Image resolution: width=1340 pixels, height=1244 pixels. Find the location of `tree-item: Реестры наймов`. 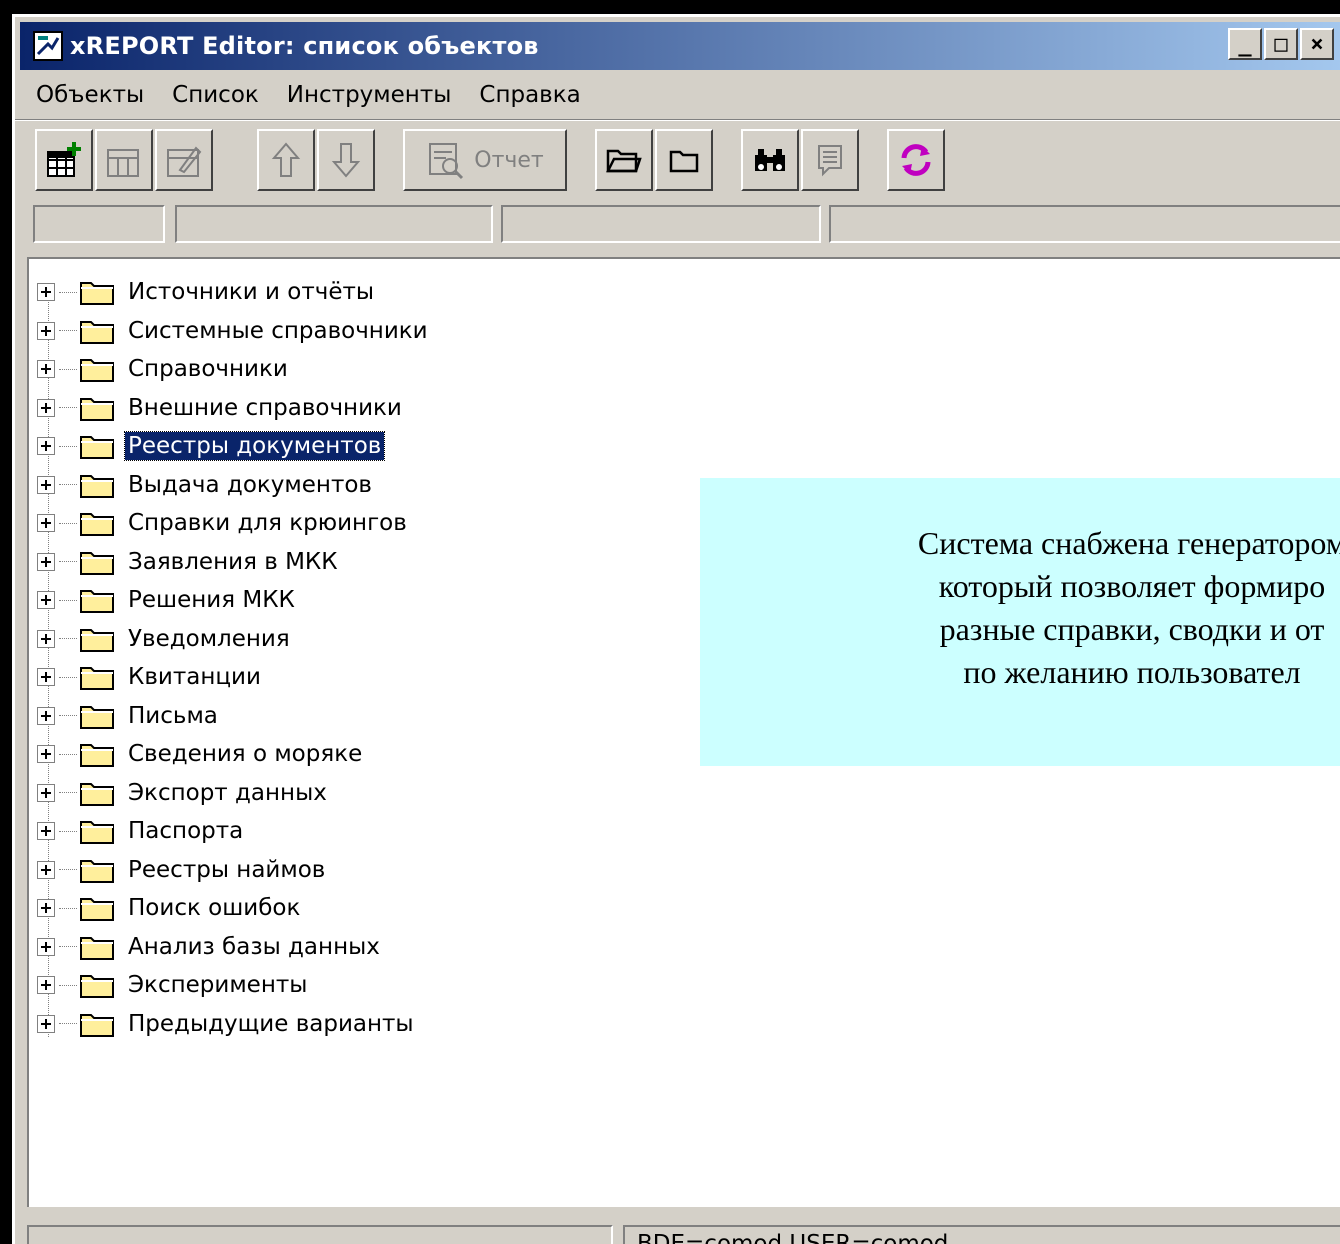

tree-item: Реестры наймов is located at coordinates (182, 870).